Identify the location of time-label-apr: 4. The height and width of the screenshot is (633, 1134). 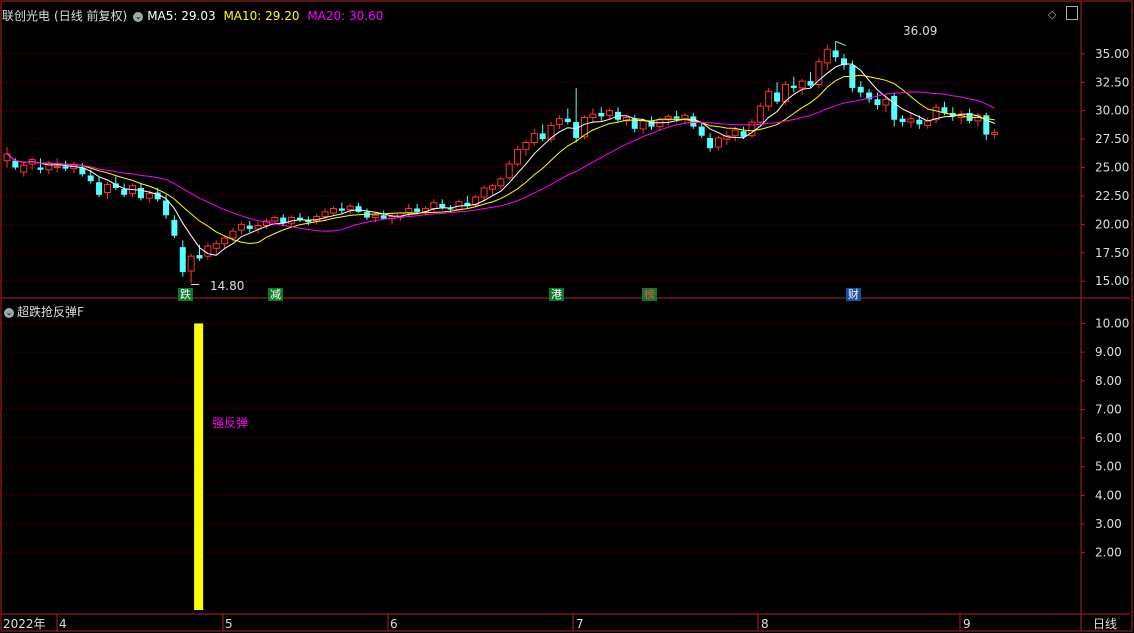
(63, 624).